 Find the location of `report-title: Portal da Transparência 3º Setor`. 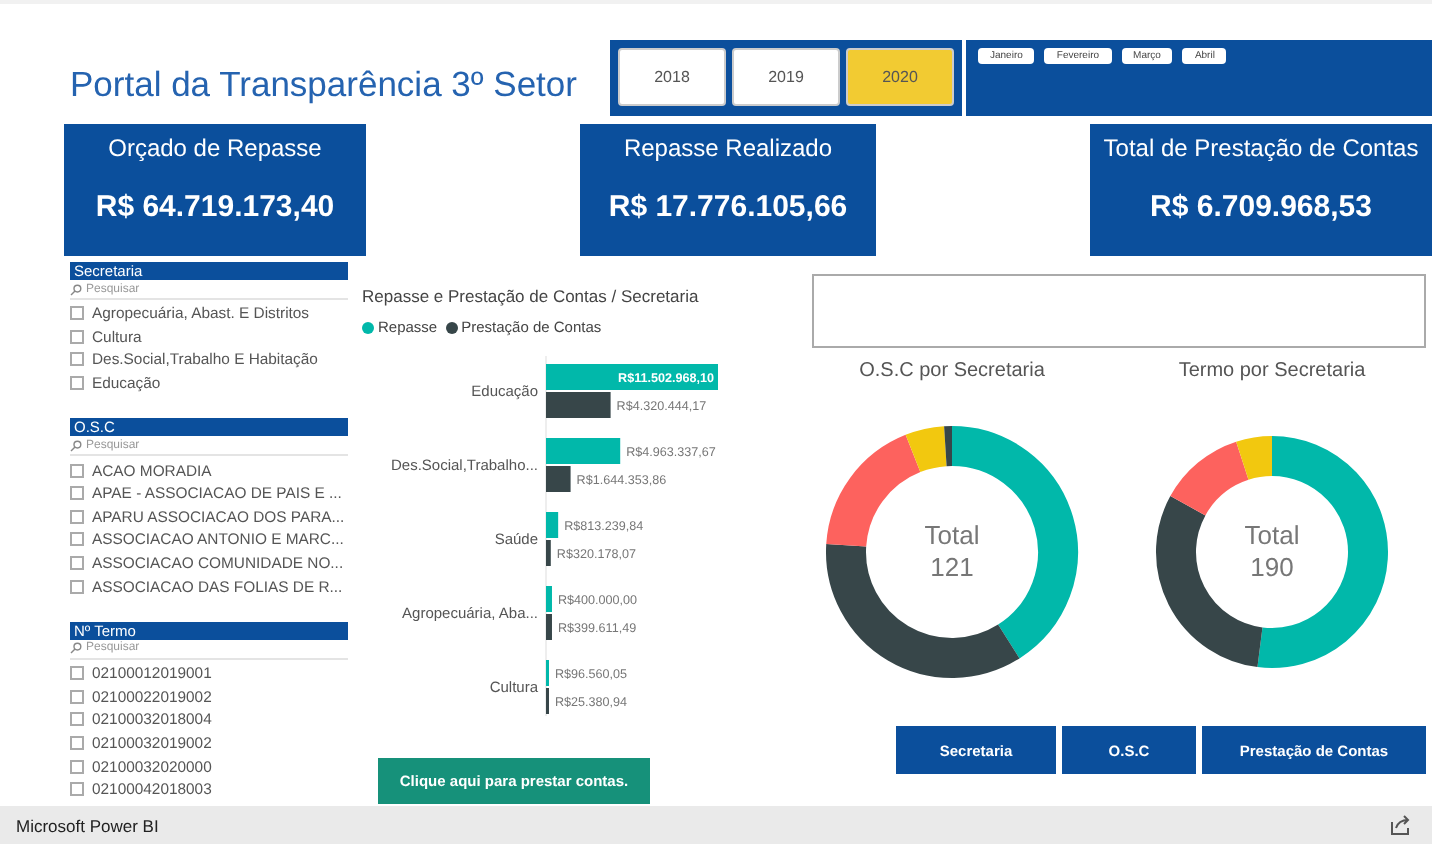

report-title: Portal da Transparência 3º Setor is located at coordinates (323, 84).